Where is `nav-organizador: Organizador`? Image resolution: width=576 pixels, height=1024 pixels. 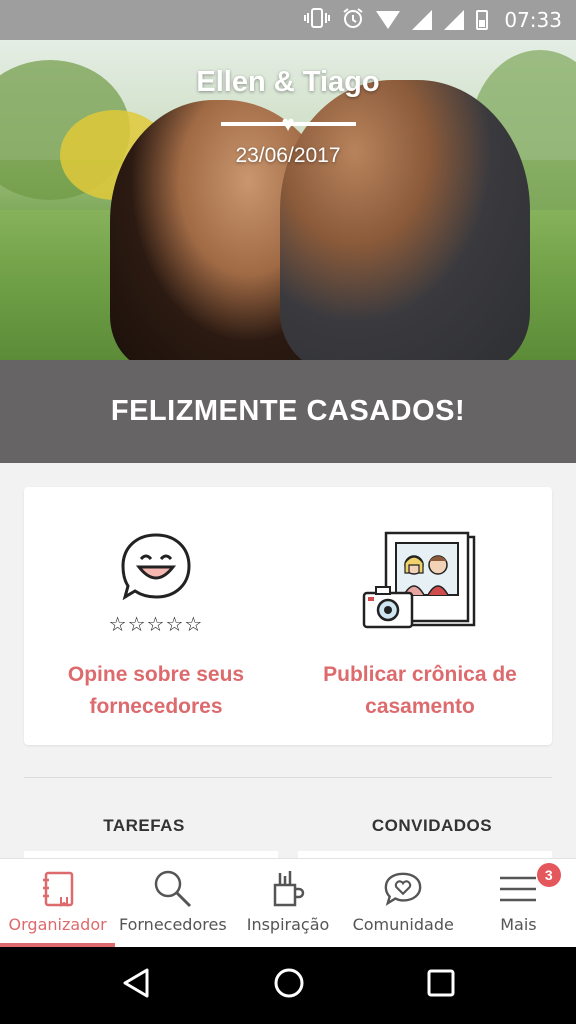 nav-organizador: Organizador is located at coordinates (58, 903).